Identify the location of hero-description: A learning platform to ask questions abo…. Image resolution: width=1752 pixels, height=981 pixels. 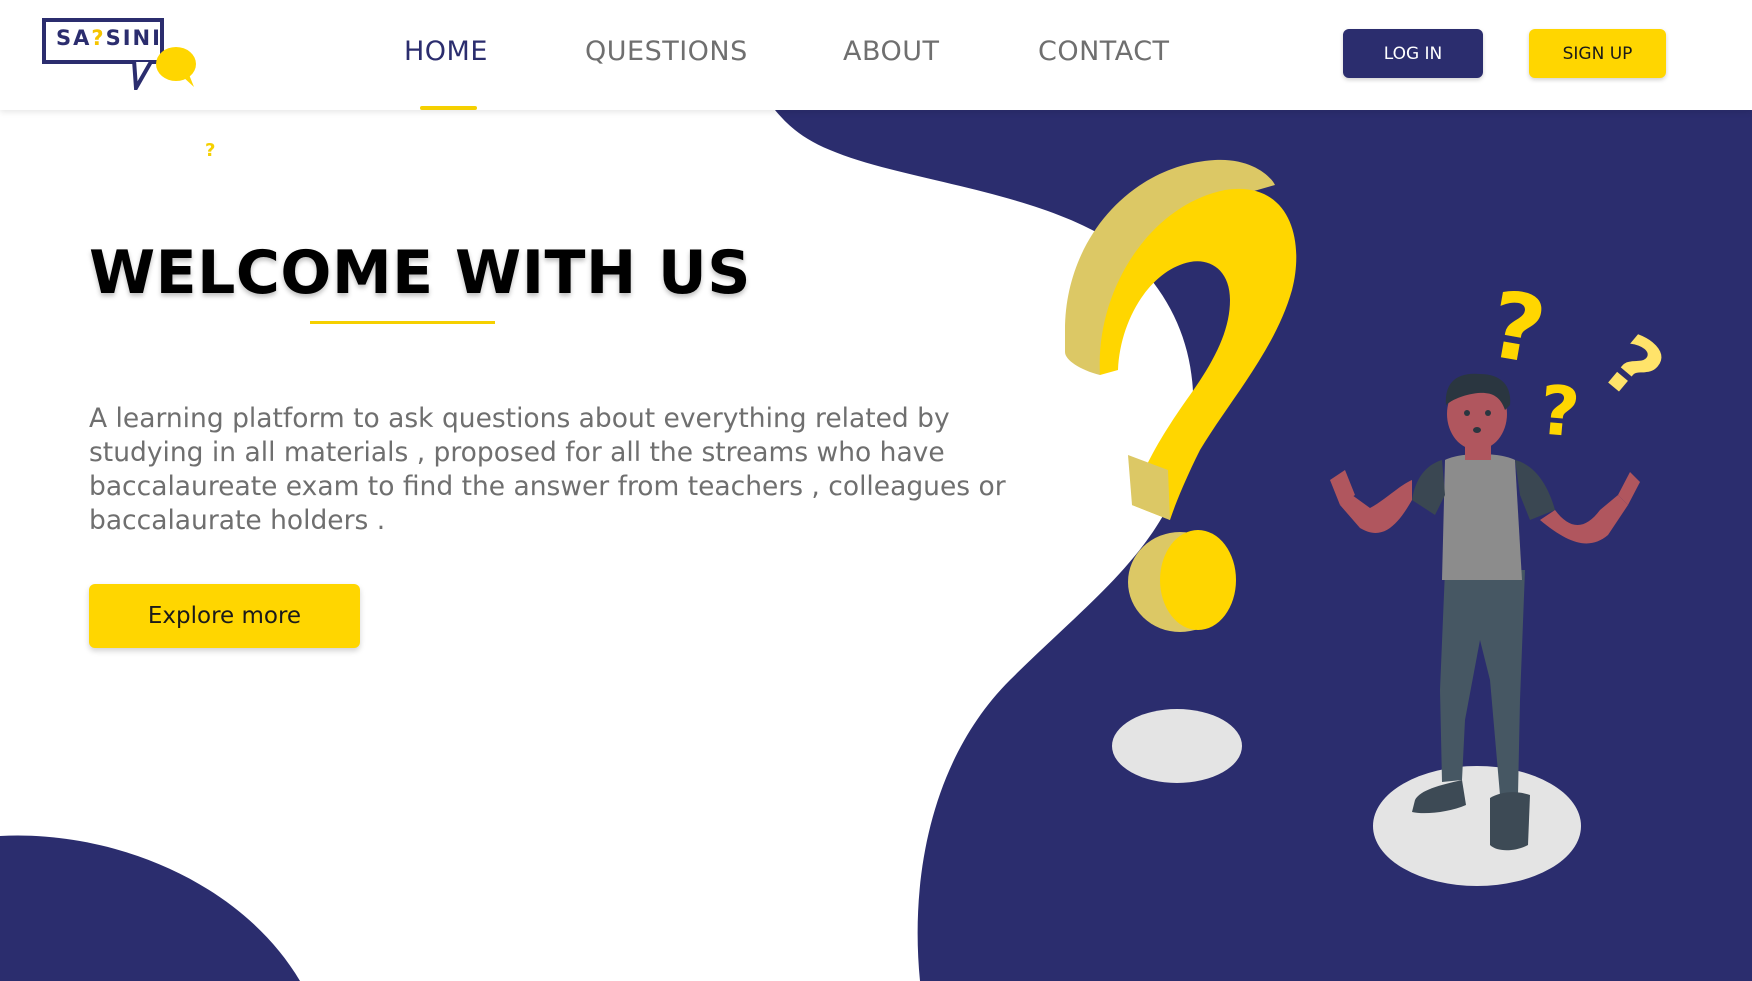
(547, 469).